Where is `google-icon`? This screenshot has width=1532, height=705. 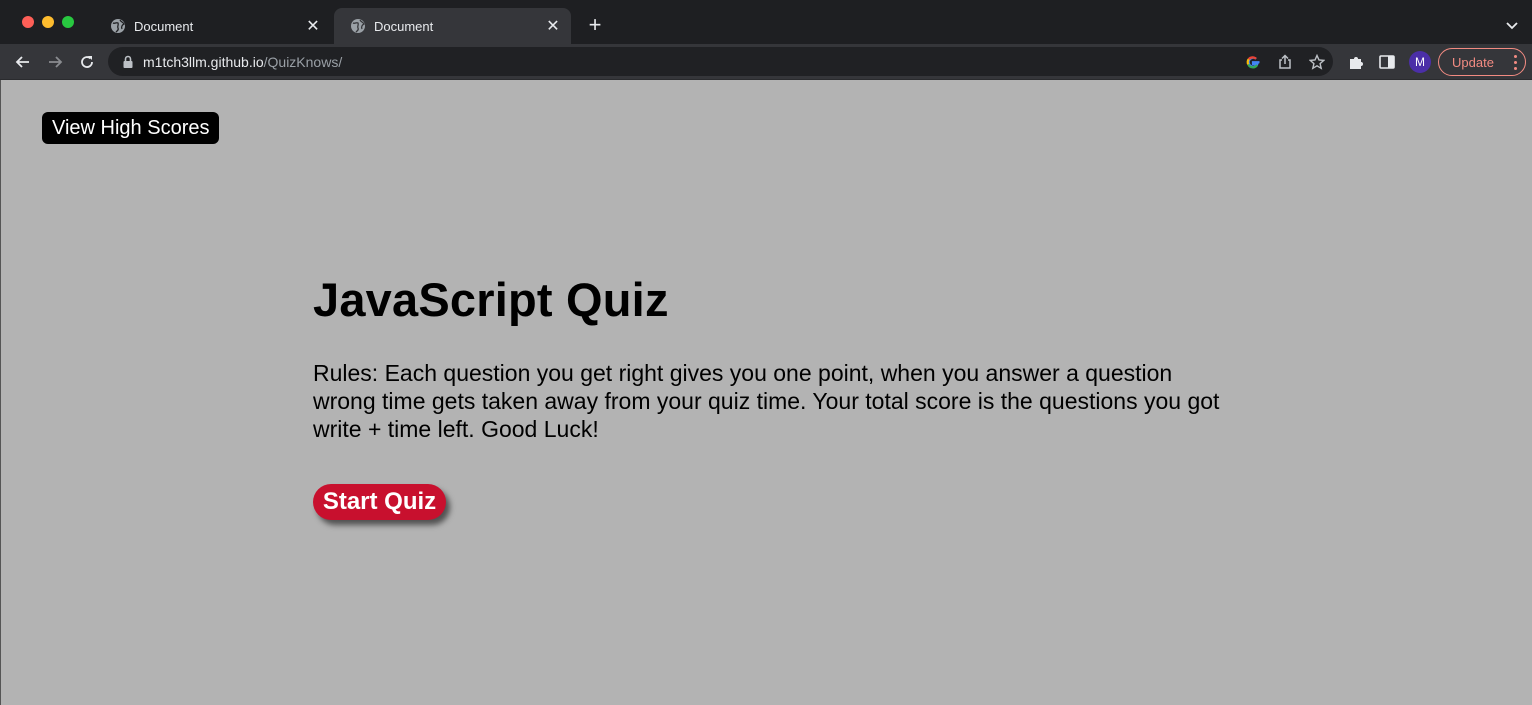
google-icon is located at coordinates (1253, 61).